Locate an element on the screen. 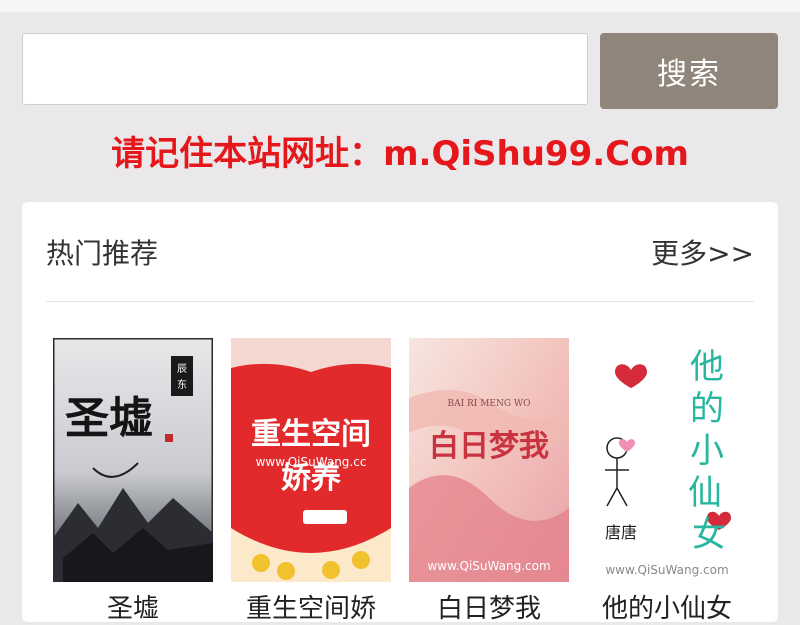 Image resolution: width=800 pixels, height=625 pixels. search-bar: 搜索 is located at coordinates (400, 71).